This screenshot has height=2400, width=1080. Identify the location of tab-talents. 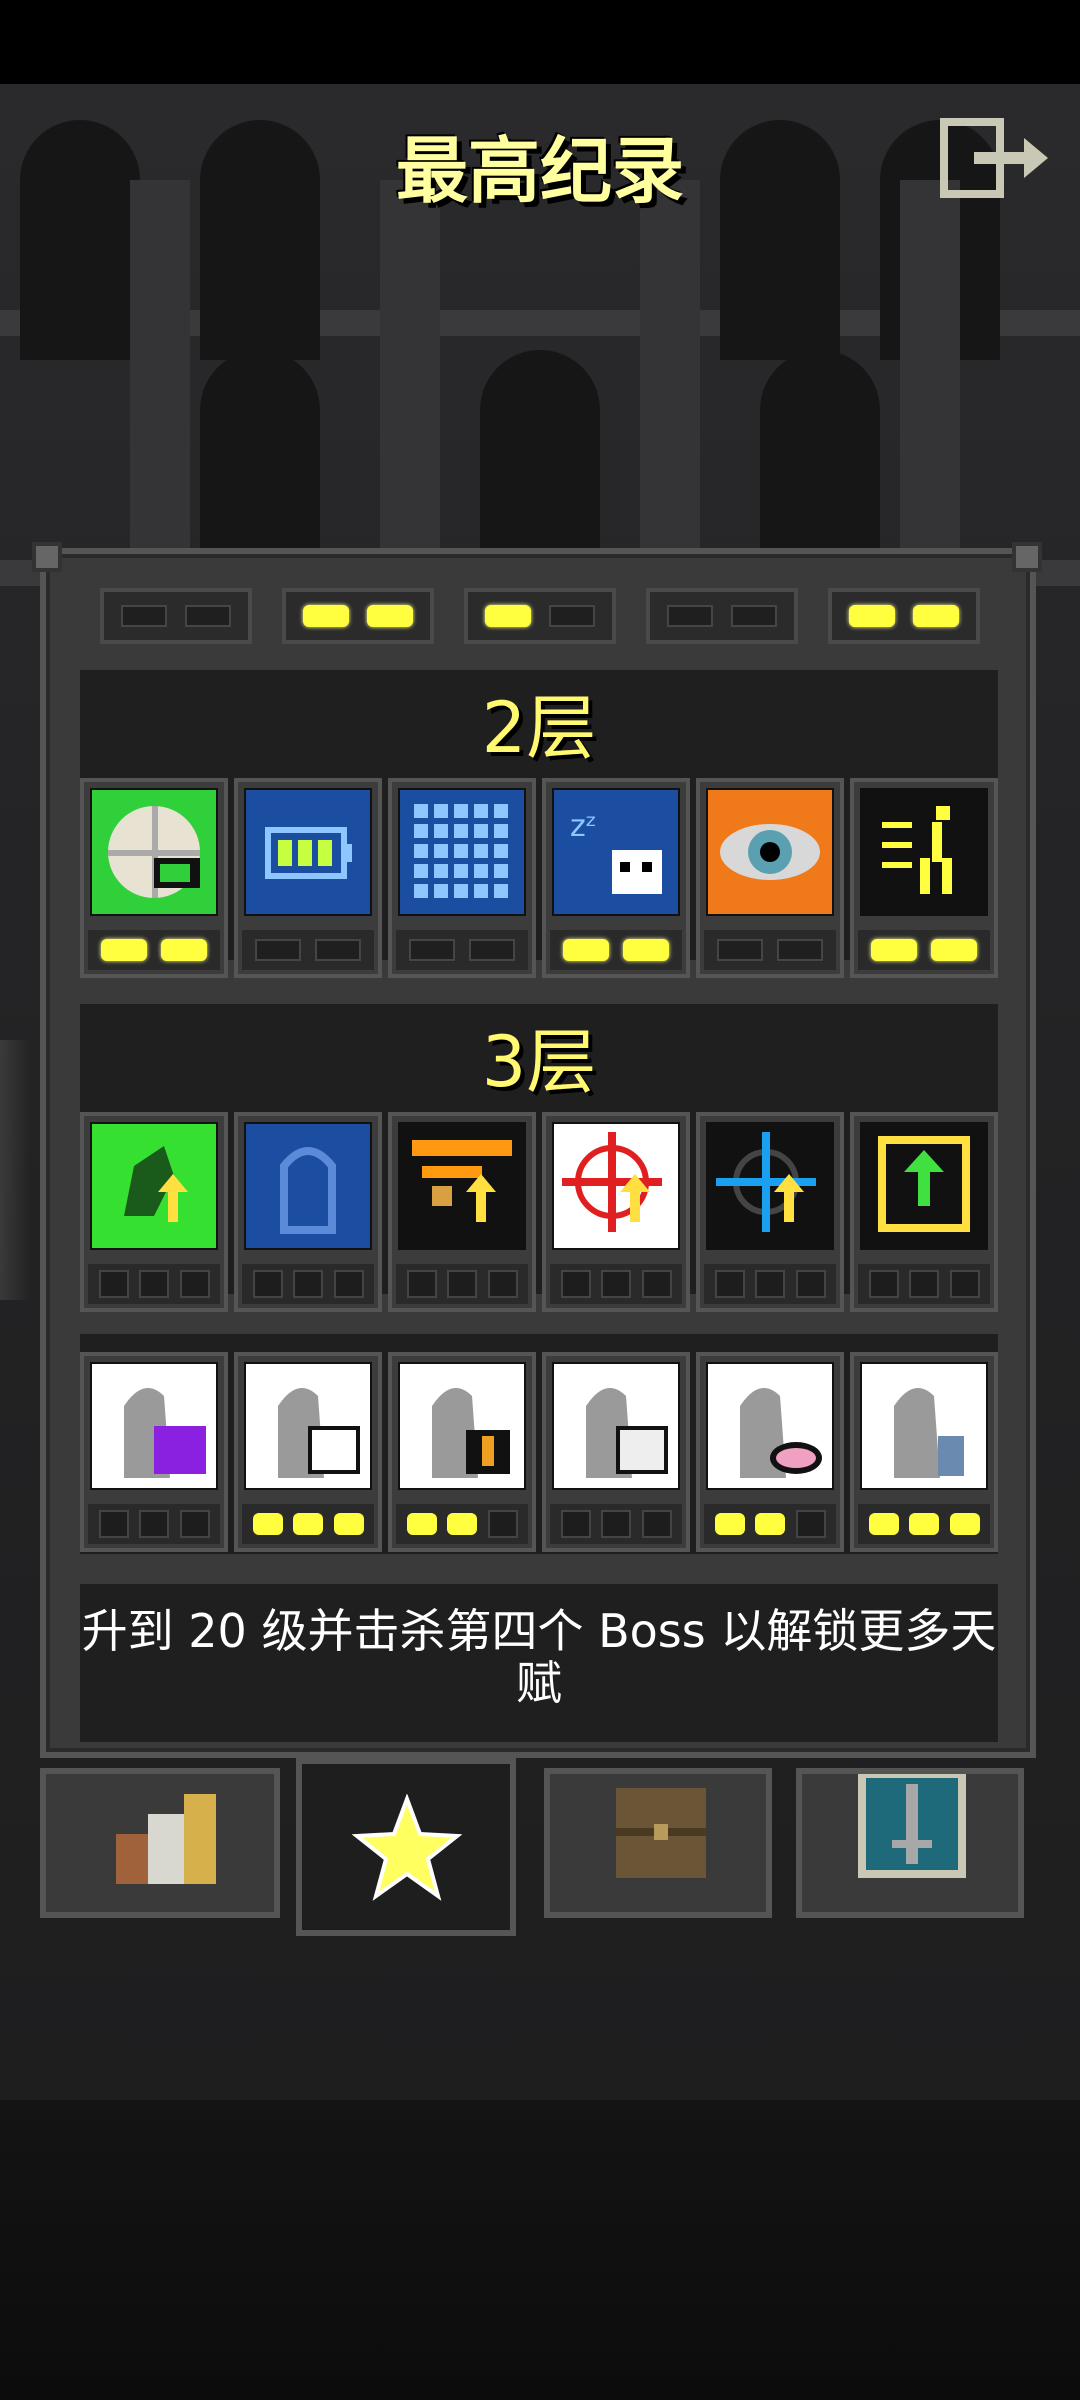
(406, 1847).